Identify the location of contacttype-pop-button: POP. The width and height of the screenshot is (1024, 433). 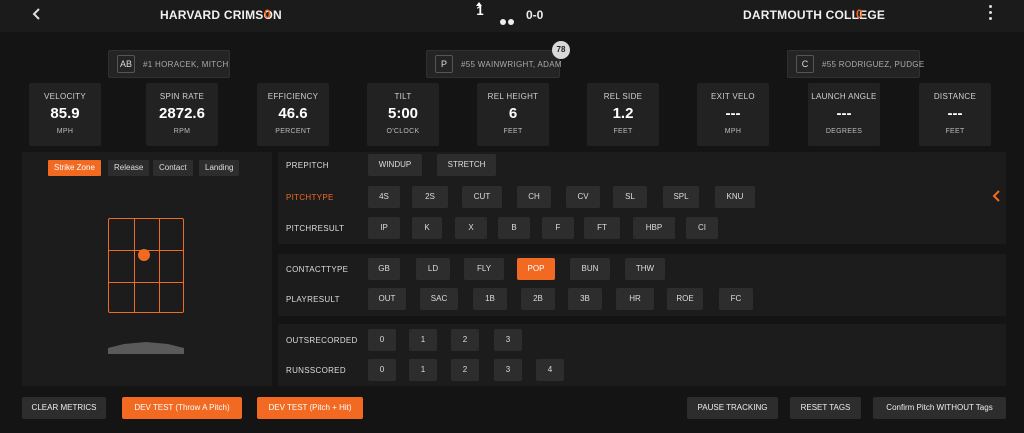
(536, 269).